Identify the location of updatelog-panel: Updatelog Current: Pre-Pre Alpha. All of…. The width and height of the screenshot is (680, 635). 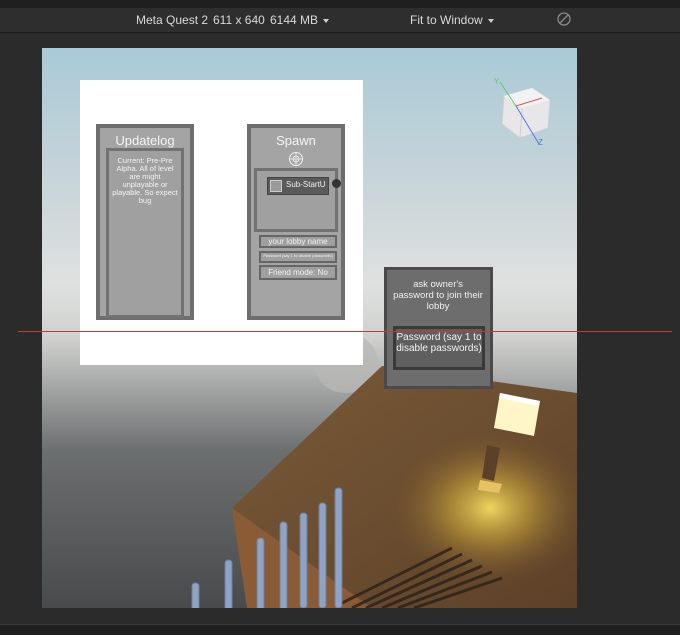
(145, 222).